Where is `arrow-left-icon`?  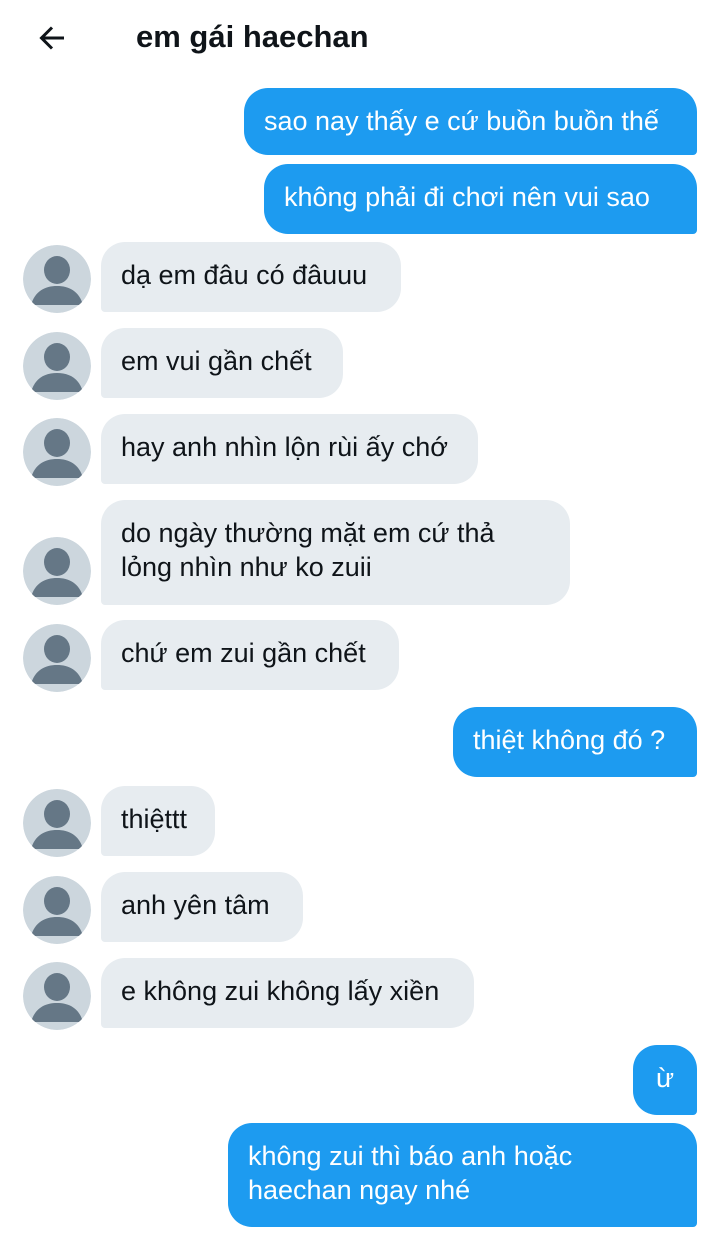
arrow-left-icon is located at coordinates (51, 38).